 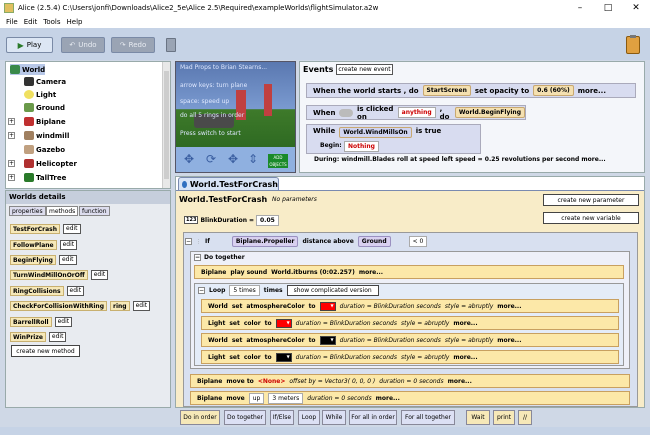 I want to click on tree-scrollbar, so click(x=166, y=125).